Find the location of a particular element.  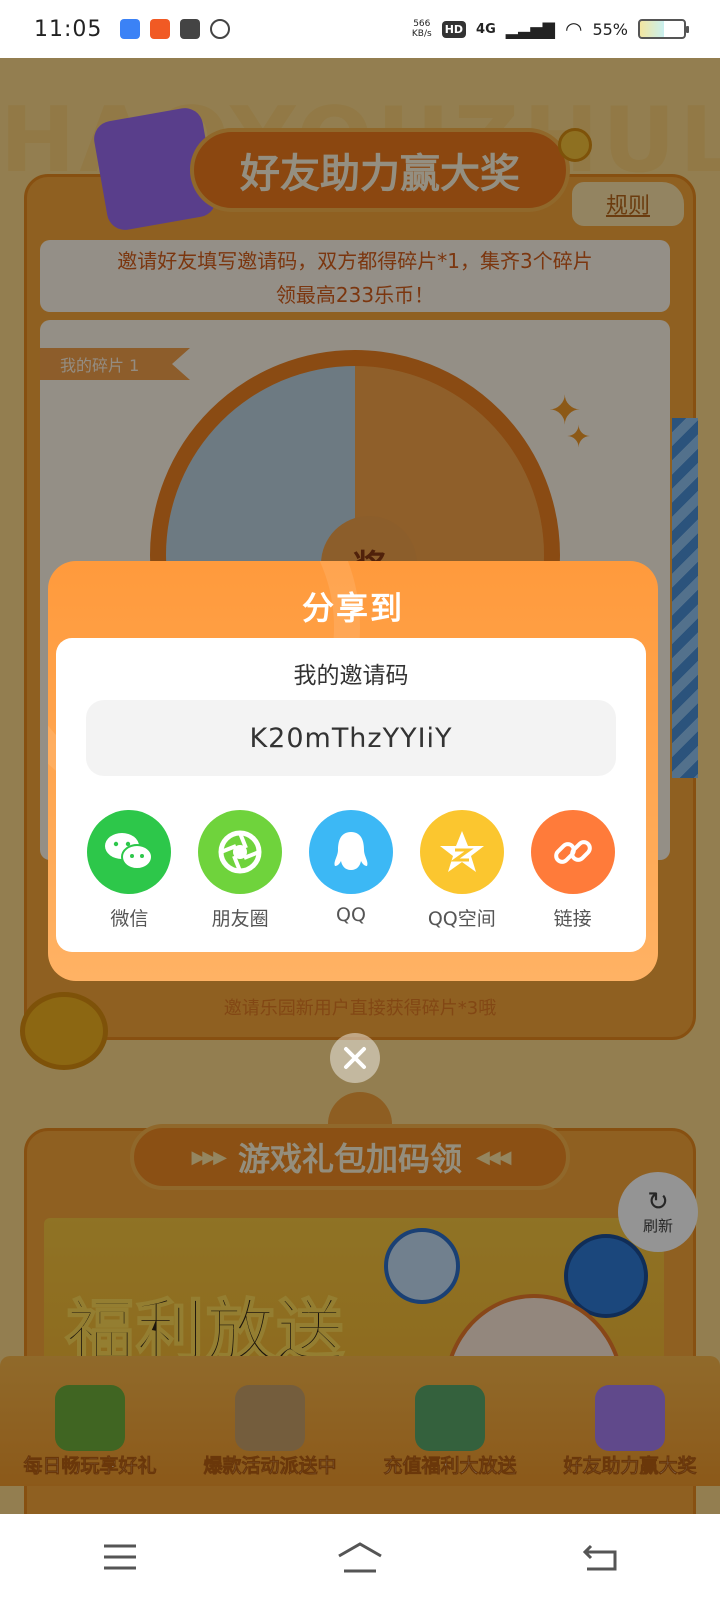

back-button is located at coordinates (600, 1557).